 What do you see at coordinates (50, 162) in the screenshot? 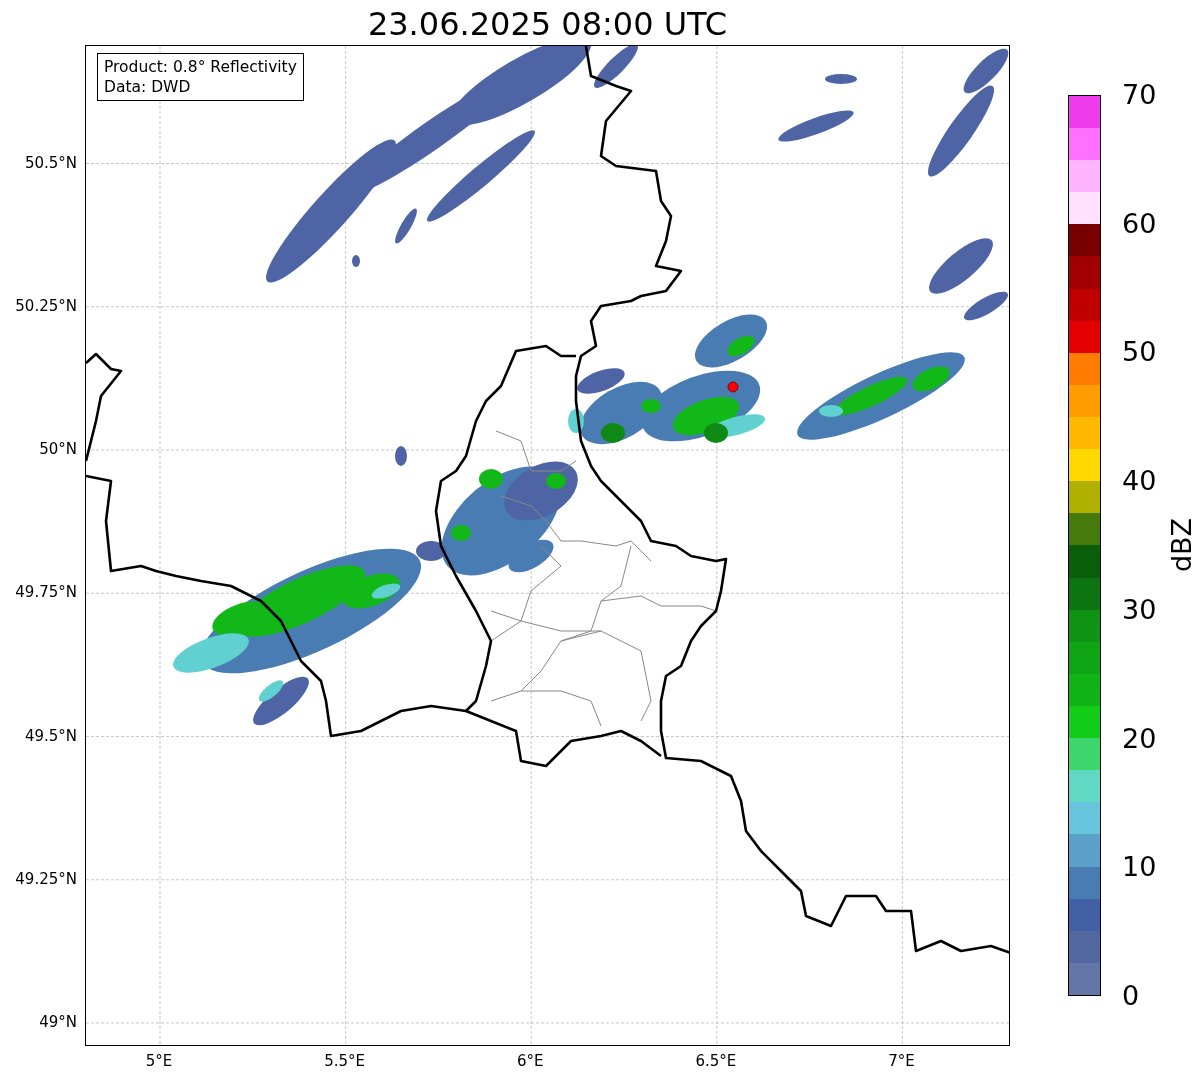
I see `axis-tick-label: 50.5°N` at bounding box center [50, 162].